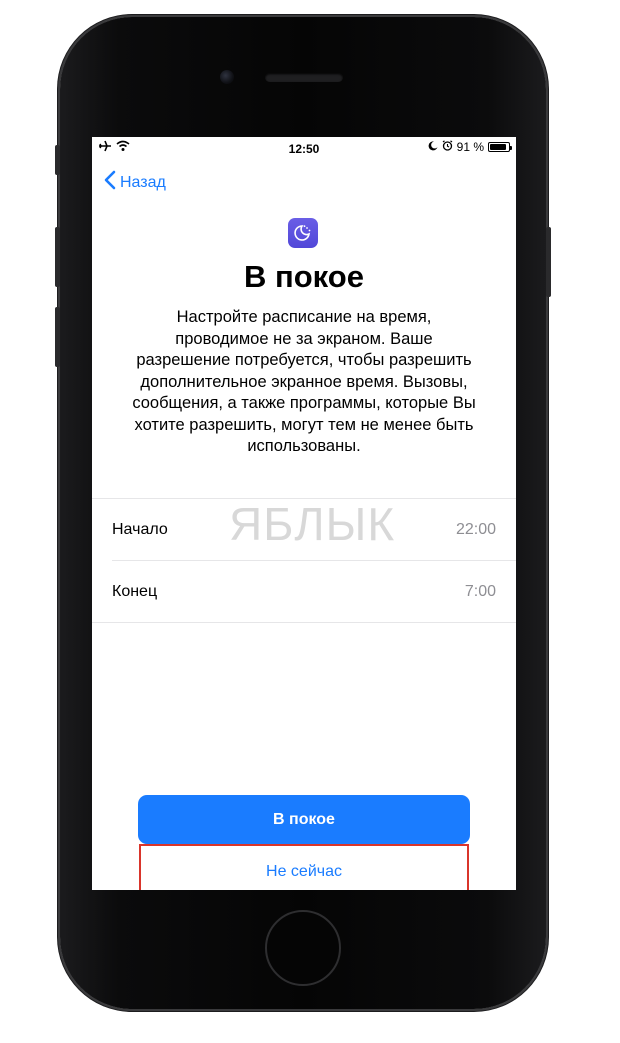  I want to click on start-time-value: 22:00, so click(475, 529).